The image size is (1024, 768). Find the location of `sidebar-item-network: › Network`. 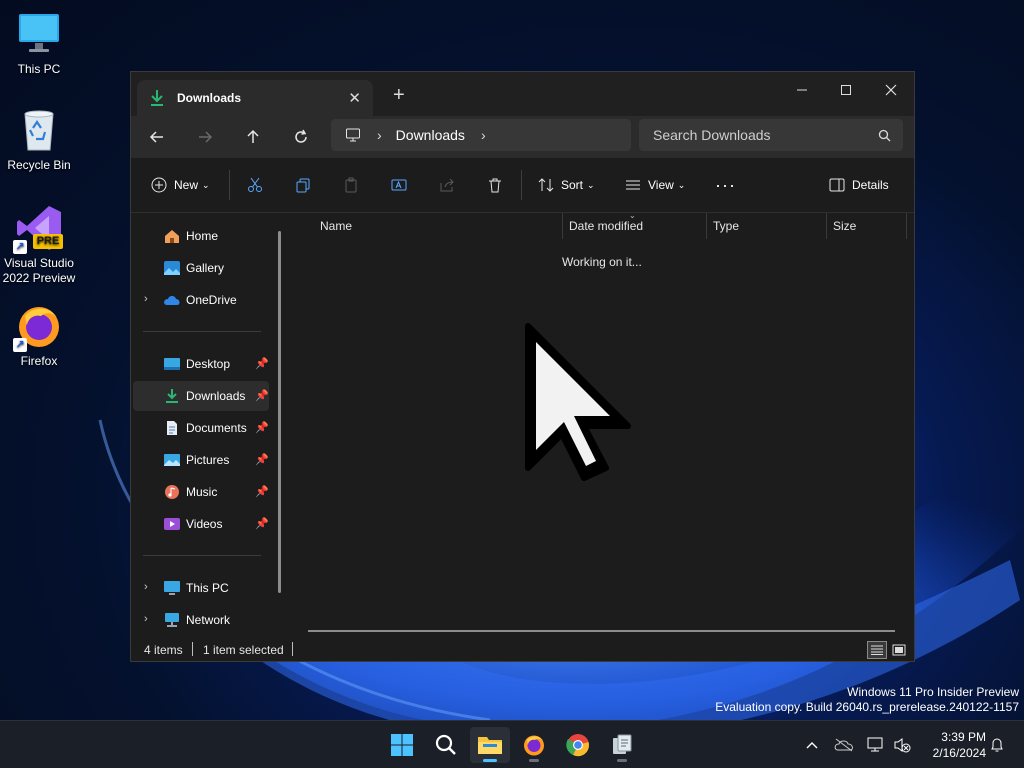

sidebar-item-network: › Network is located at coordinates (201, 620).